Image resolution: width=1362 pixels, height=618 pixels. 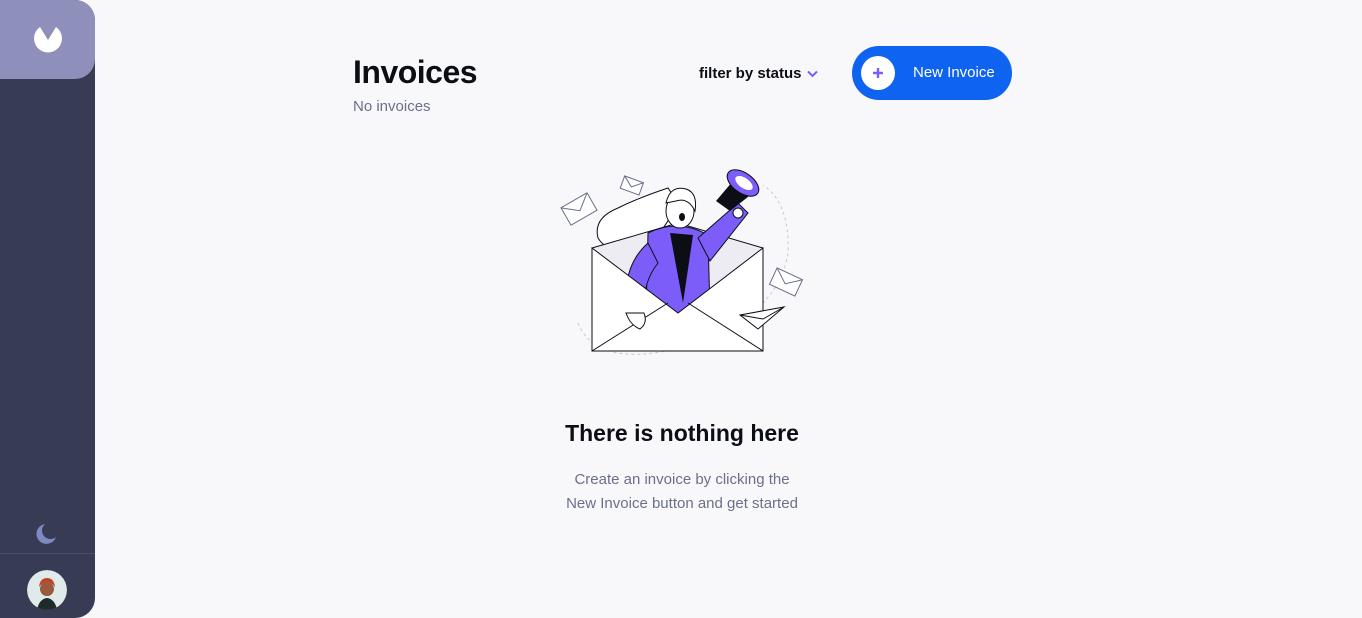 I want to click on user-avatar, so click(x=47, y=590).